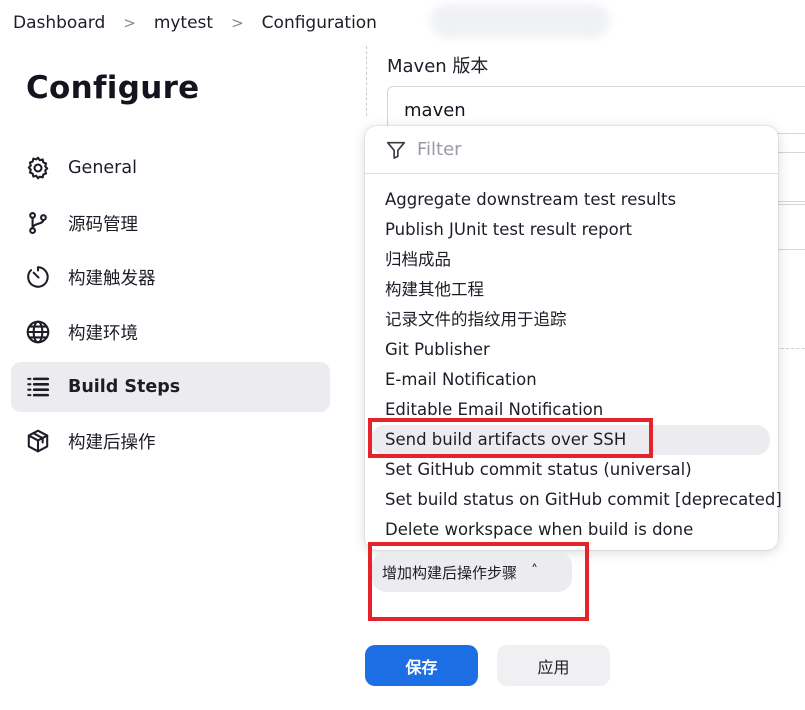 The image size is (805, 710). What do you see at coordinates (170, 277) in the screenshot?
I see `sidebar-item-build-triggers: 构建触发器` at bounding box center [170, 277].